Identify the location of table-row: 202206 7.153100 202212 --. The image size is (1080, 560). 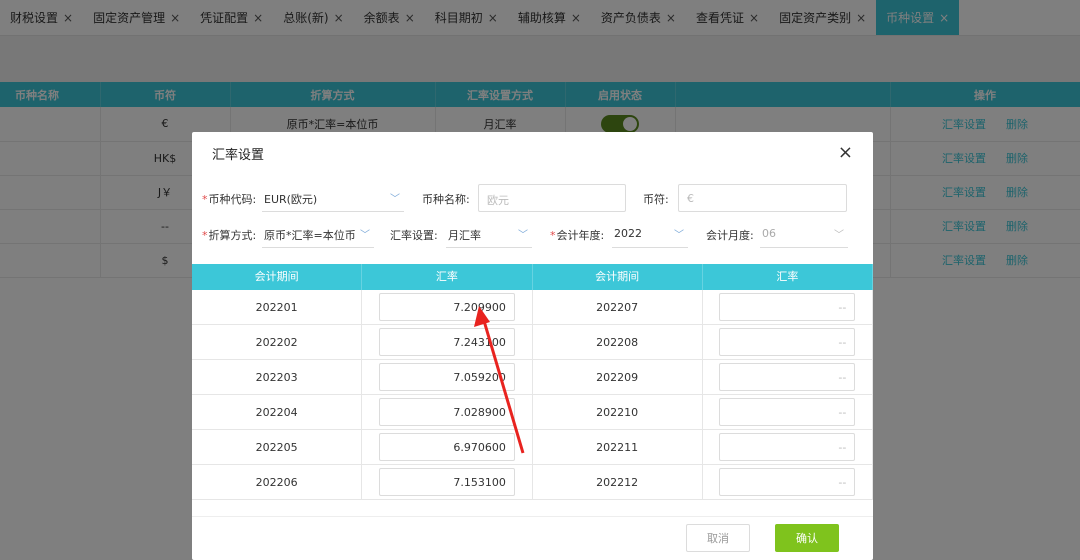
(532, 482).